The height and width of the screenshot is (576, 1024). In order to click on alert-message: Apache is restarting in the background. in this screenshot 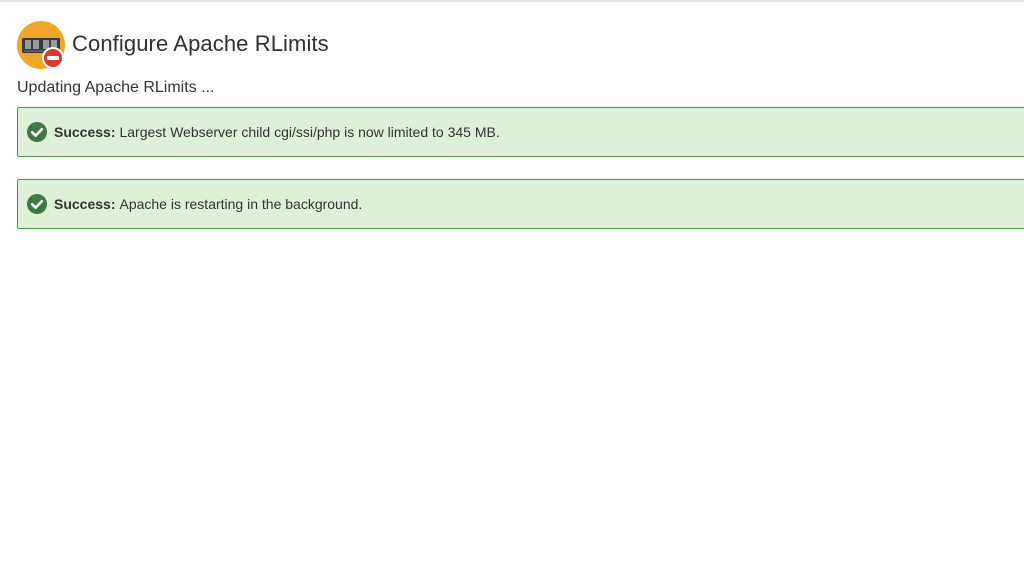, I will do `click(241, 204)`.